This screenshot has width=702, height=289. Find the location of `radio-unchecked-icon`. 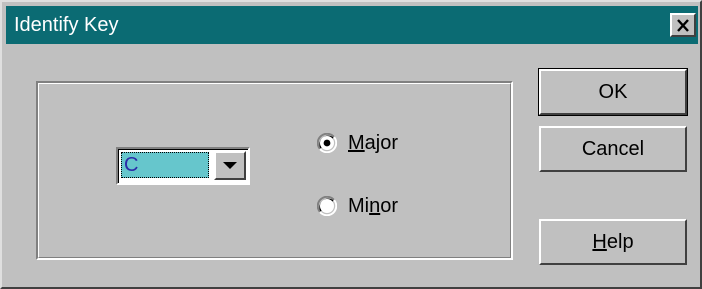

radio-unchecked-icon is located at coordinates (327, 206).